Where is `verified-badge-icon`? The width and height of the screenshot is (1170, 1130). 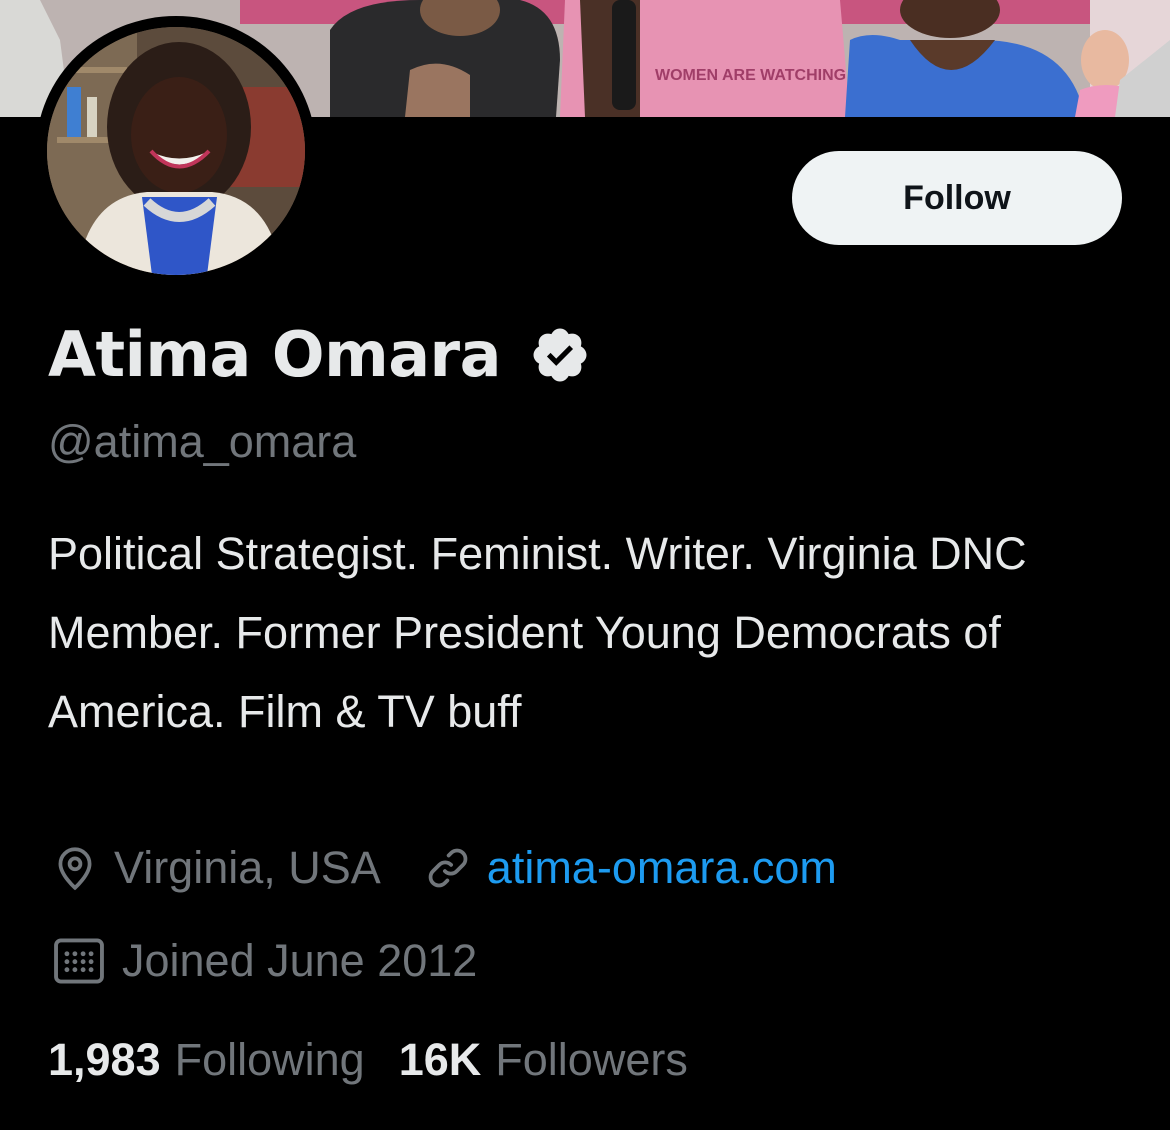
verified-badge-icon is located at coordinates (560, 355).